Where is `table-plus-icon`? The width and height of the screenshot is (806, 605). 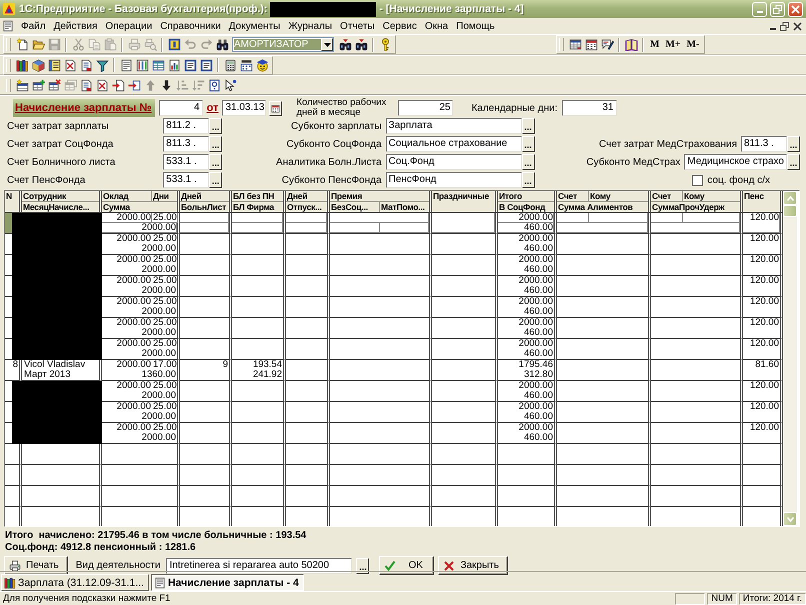
table-plus-icon is located at coordinates (38, 85).